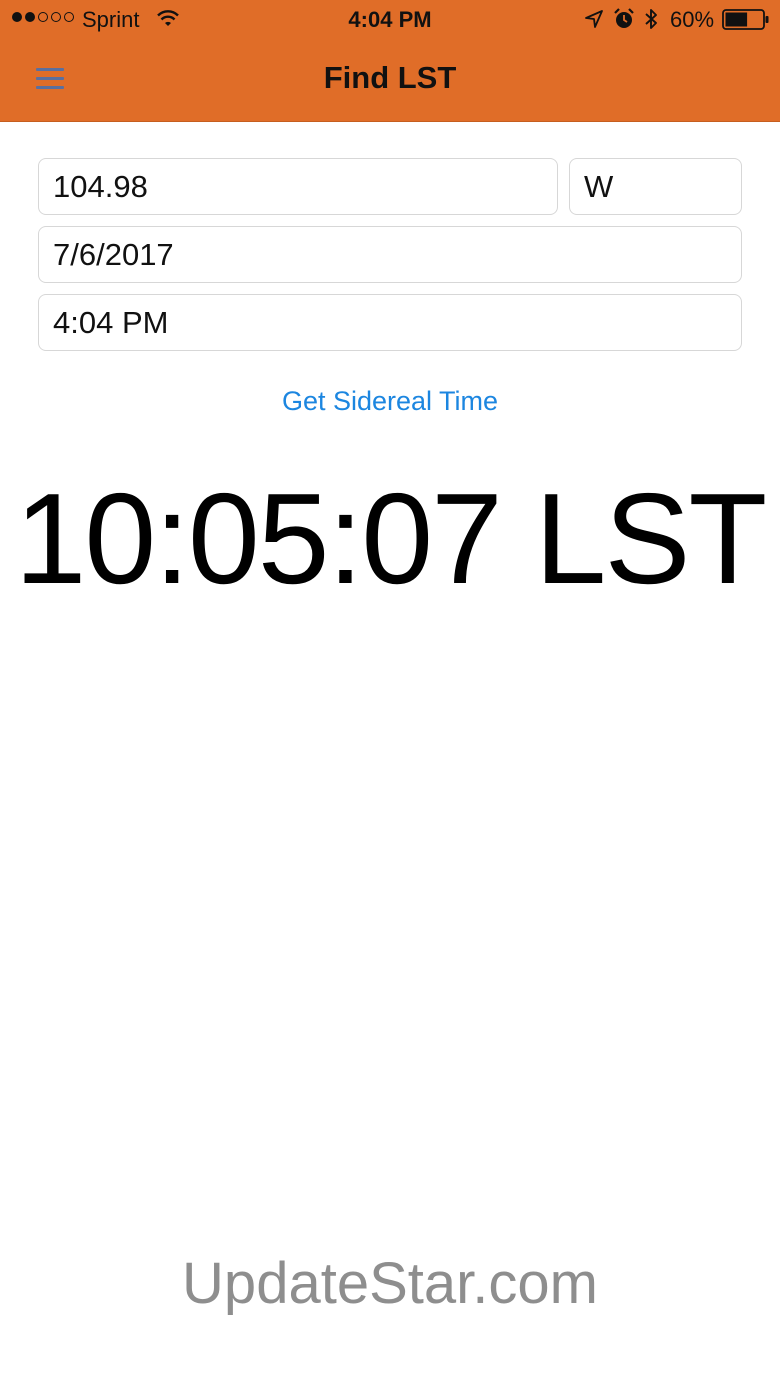  Describe the element at coordinates (745, 19) in the screenshot. I see `battery-icon` at that location.